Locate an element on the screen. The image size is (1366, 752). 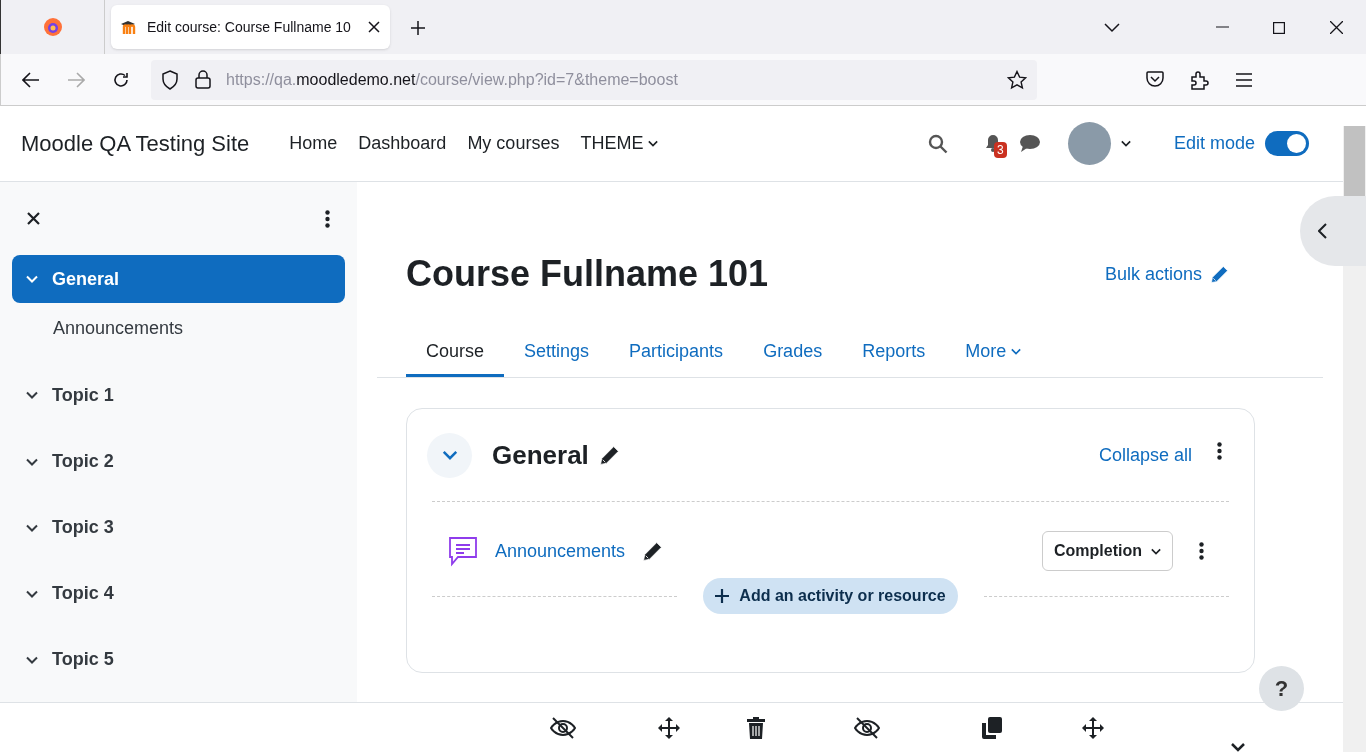
add-activity-button: Add an activity or resource is located at coordinates (830, 596).